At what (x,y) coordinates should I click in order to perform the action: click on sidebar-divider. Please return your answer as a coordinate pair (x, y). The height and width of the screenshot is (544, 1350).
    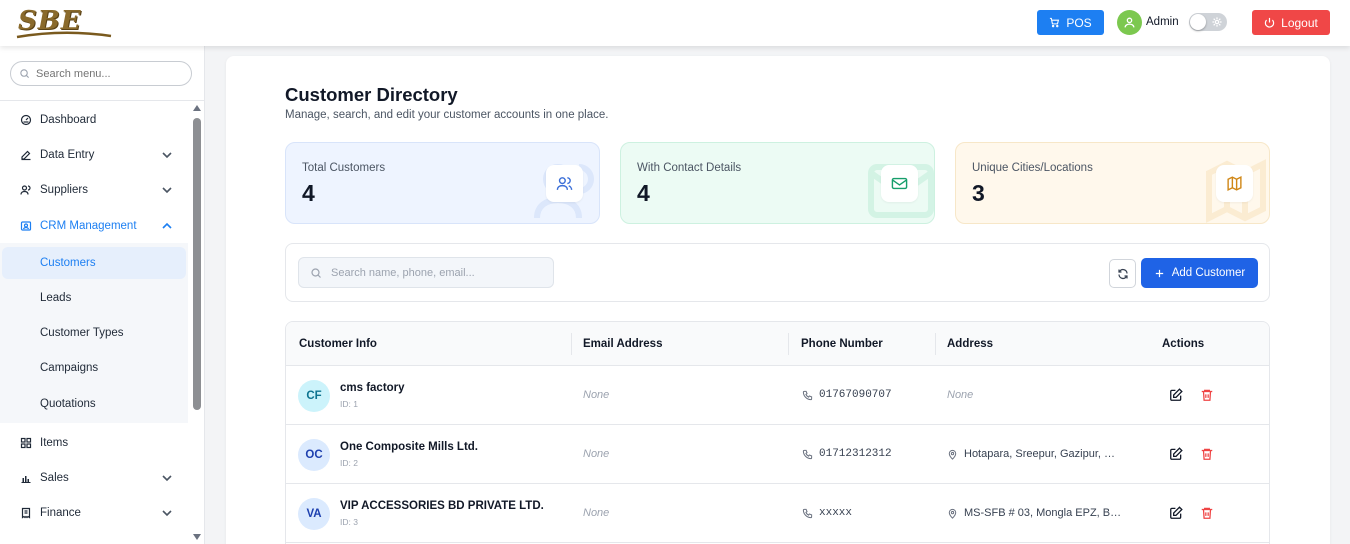
    Looking at the image, I should click on (102, 100).